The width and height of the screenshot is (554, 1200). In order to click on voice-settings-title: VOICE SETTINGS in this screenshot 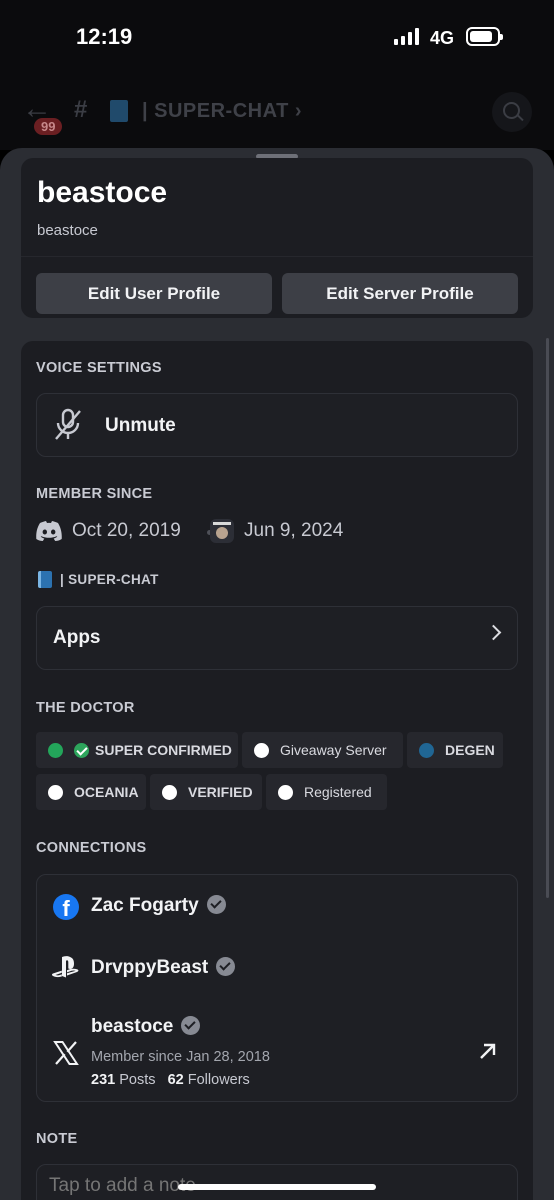, I will do `click(99, 368)`.